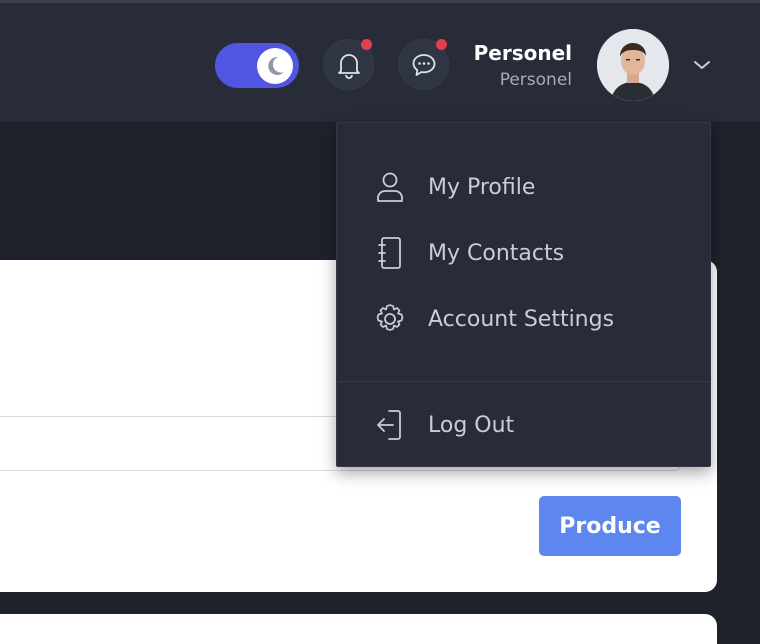 The width and height of the screenshot is (760, 644). What do you see at coordinates (471, 425) in the screenshot?
I see `menu-item-label: Log Out` at bounding box center [471, 425].